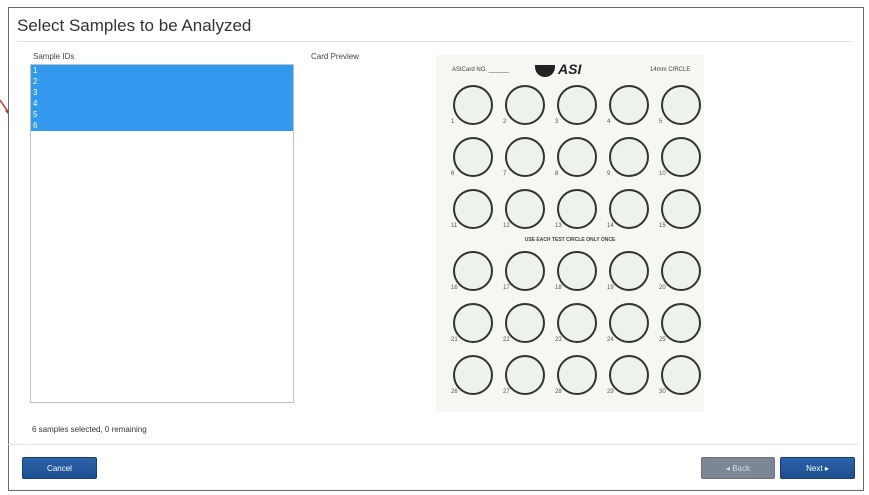 The height and width of the screenshot is (495, 869). I want to click on test-circle-number: 7, so click(505, 174).